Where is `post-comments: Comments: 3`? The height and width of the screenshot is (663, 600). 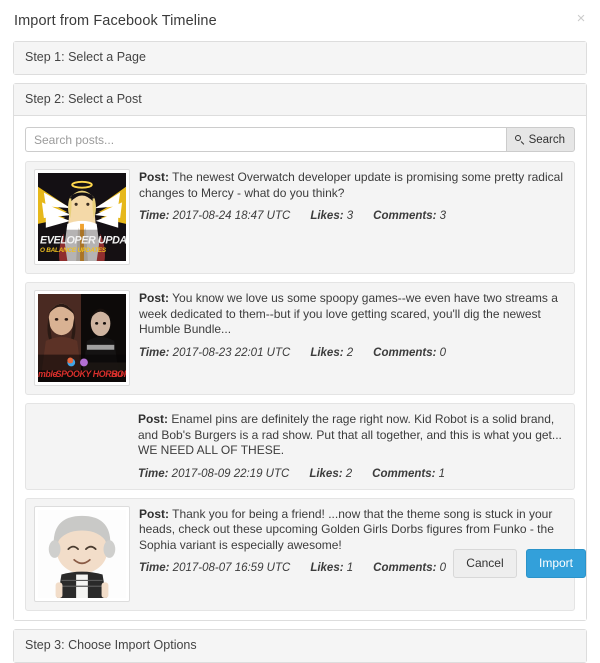
post-comments: Comments: 3 is located at coordinates (409, 216).